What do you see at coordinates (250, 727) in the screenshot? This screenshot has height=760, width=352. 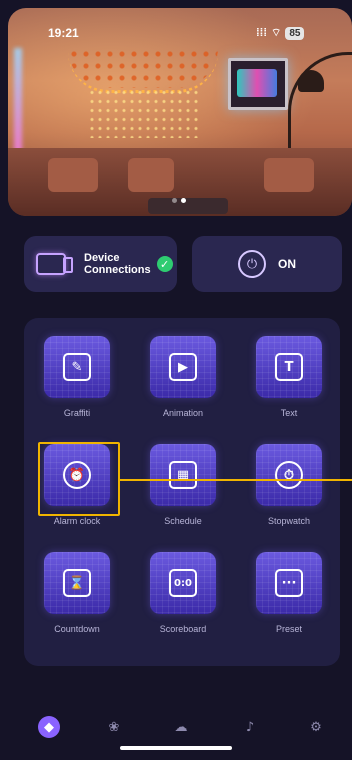 I see `nav-music-icon: ♪` at bounding box center [250, 727].